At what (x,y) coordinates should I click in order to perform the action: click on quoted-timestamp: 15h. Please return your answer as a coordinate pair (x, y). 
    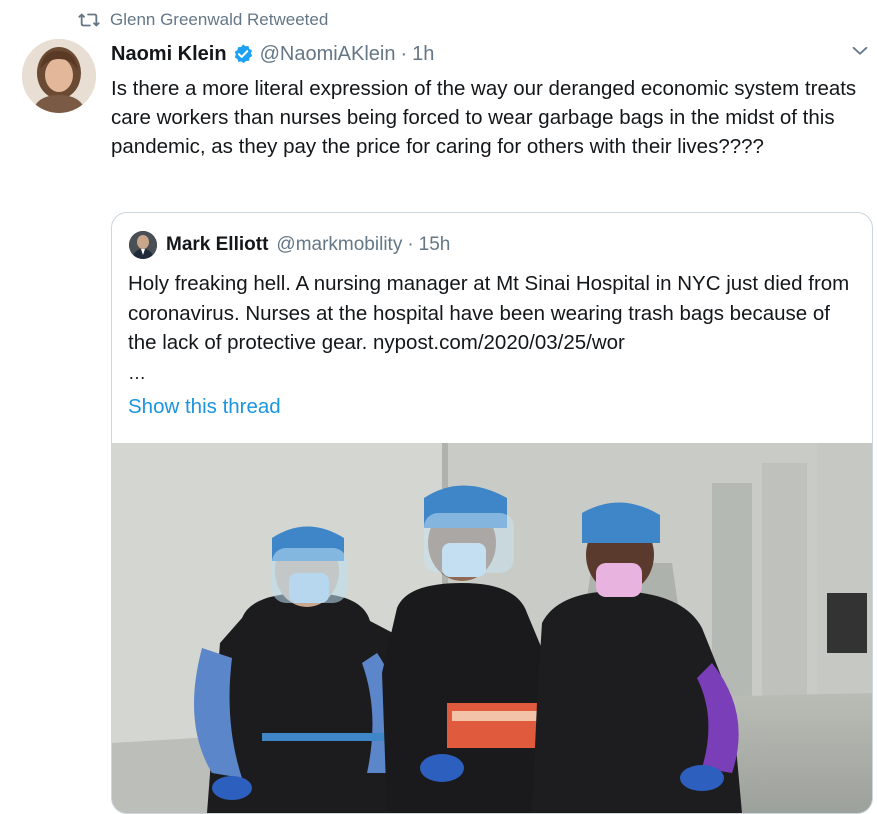
    Looking at the image, I should click on (435, 245).